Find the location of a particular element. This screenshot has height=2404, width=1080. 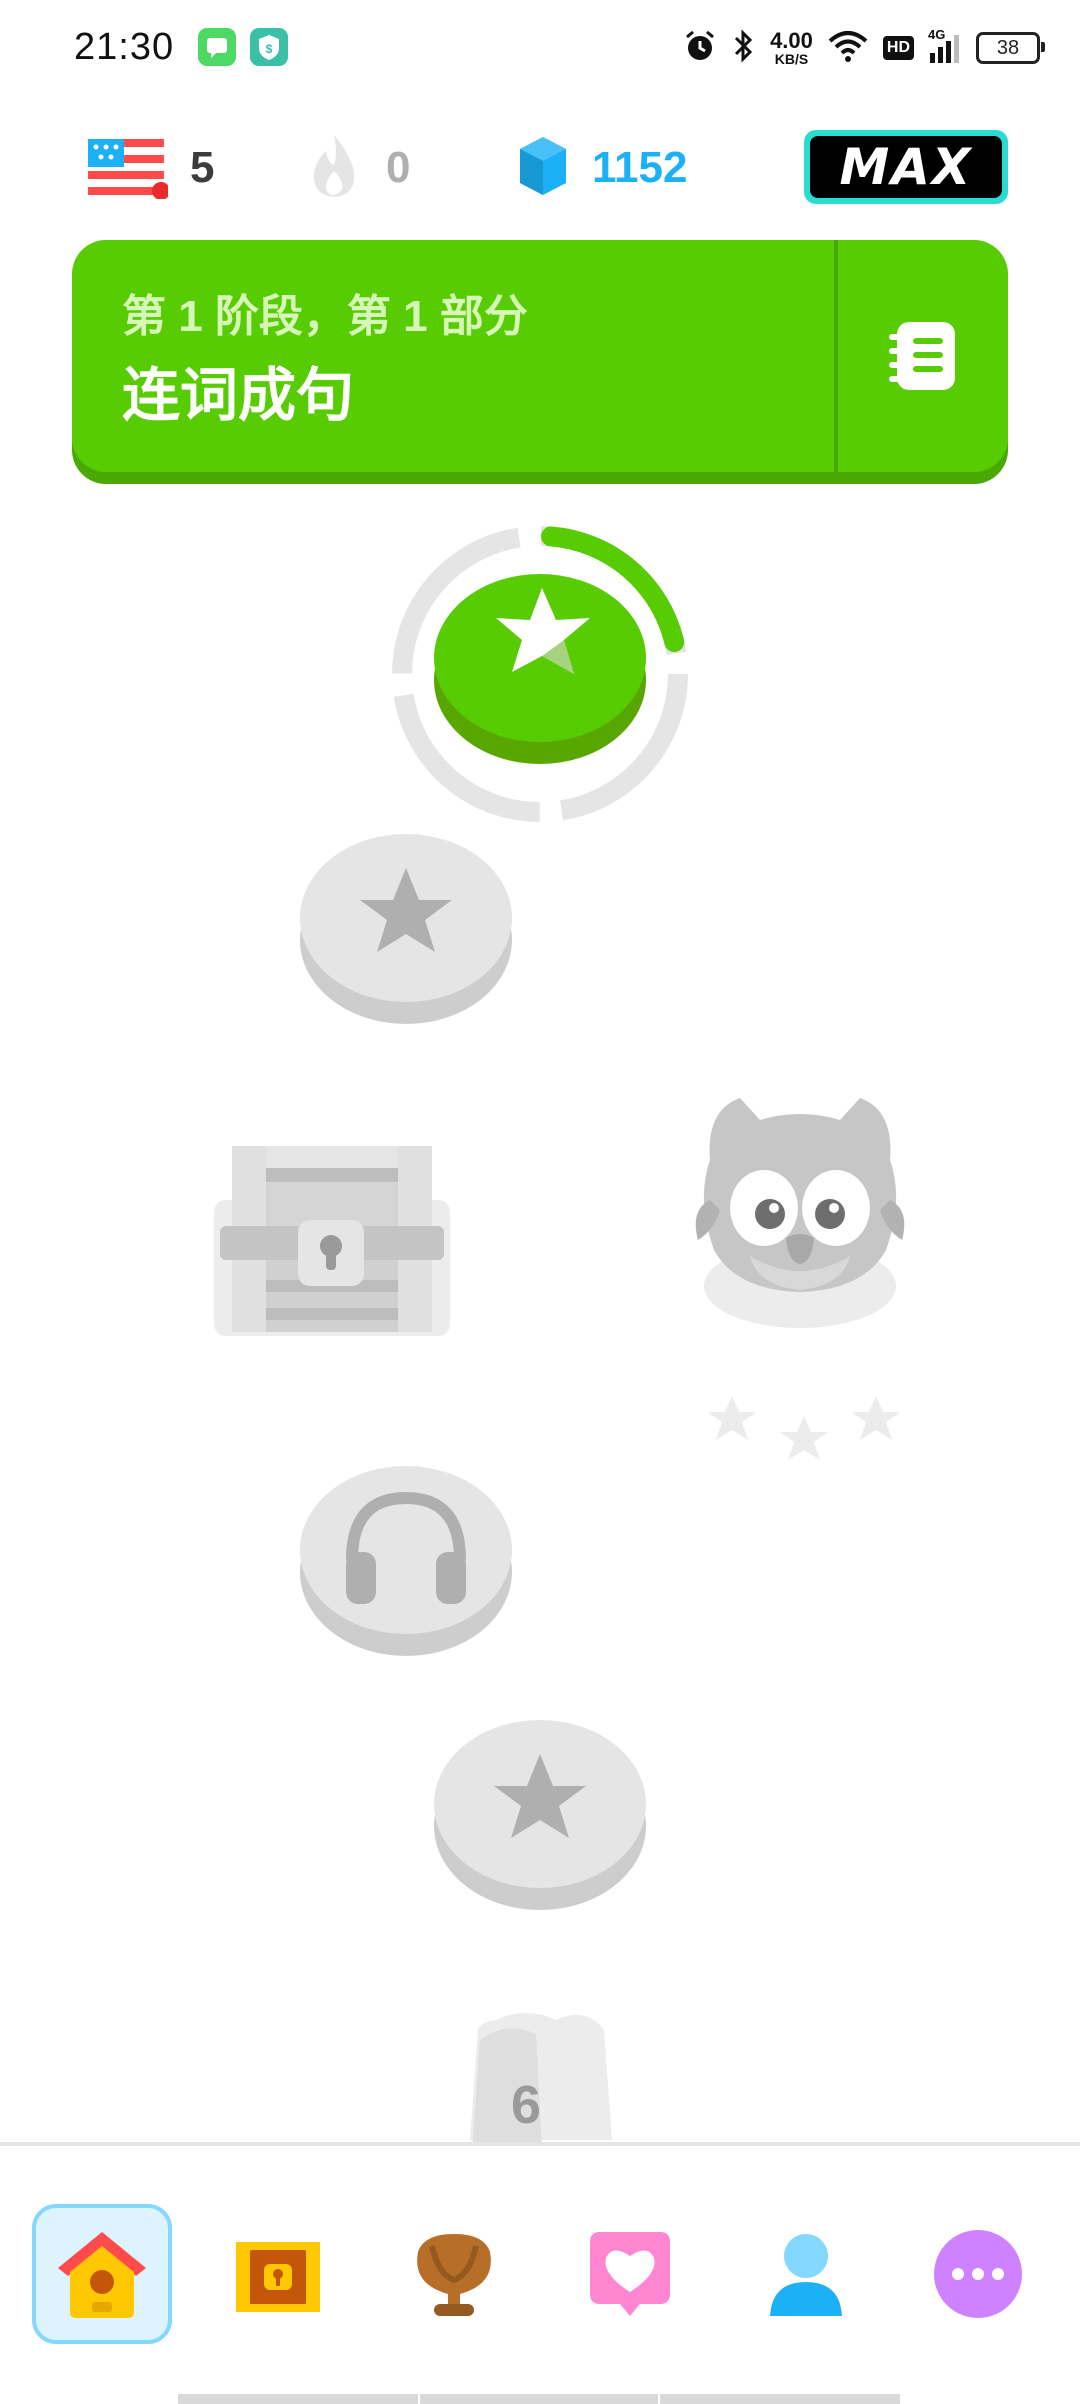

nav-more is located at coordinates (978, 2274).